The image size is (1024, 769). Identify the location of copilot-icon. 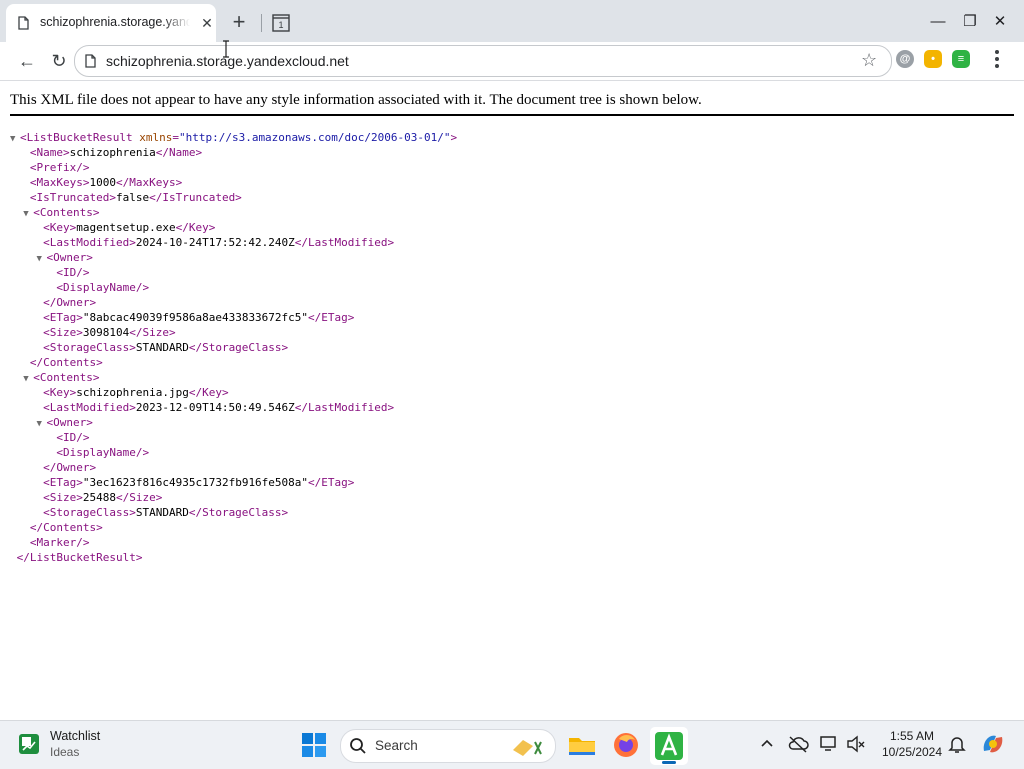
(993, 744).